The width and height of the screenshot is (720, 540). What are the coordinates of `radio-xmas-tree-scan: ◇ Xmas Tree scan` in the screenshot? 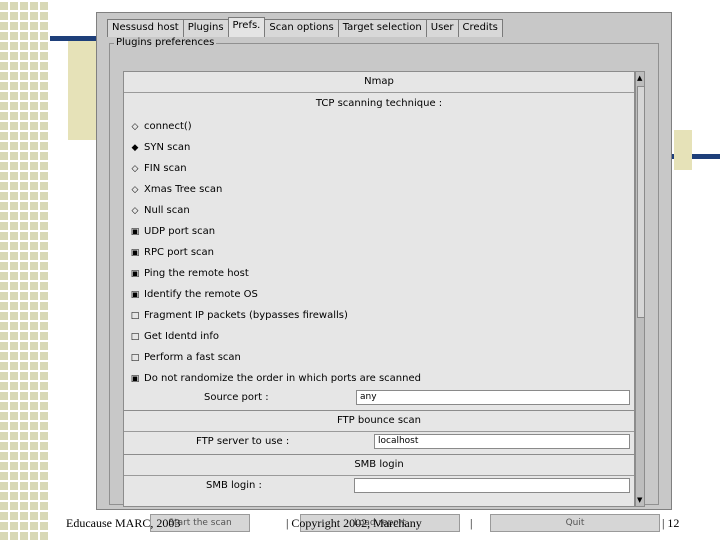 It's located at (176, 190).